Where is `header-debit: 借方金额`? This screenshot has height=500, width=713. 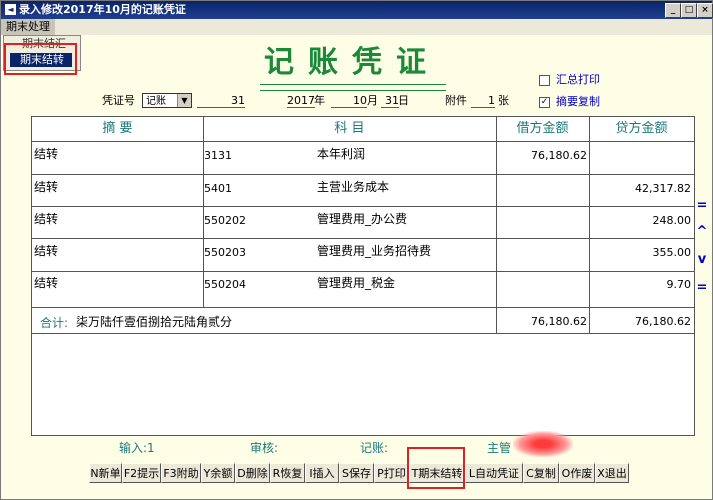 header-debit: 借方金额 is located at coordinates (542, 128).